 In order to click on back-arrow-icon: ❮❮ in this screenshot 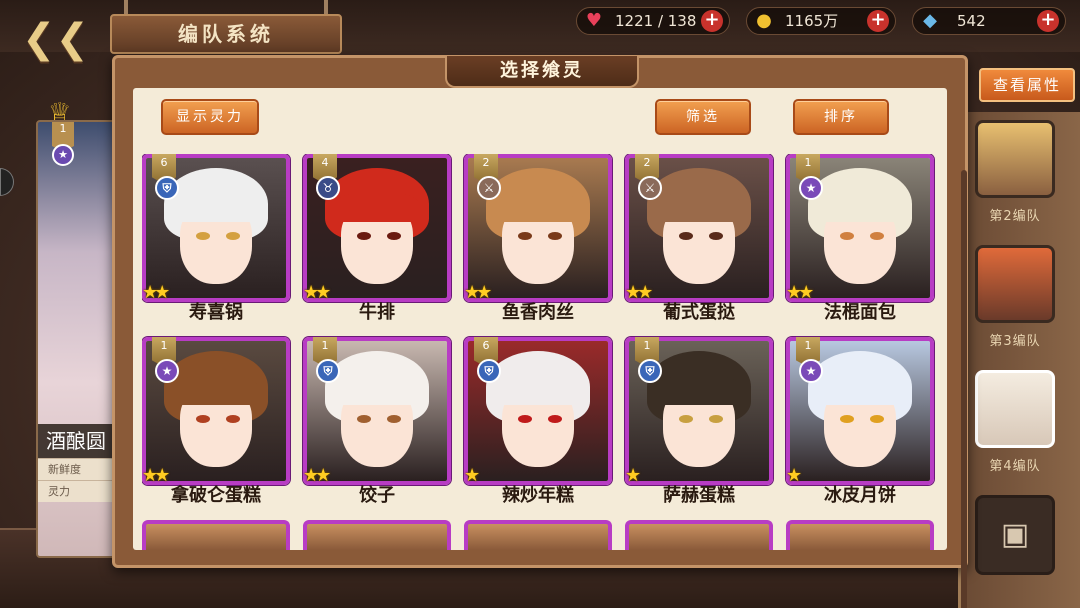, I will do `click(56, 39)`.